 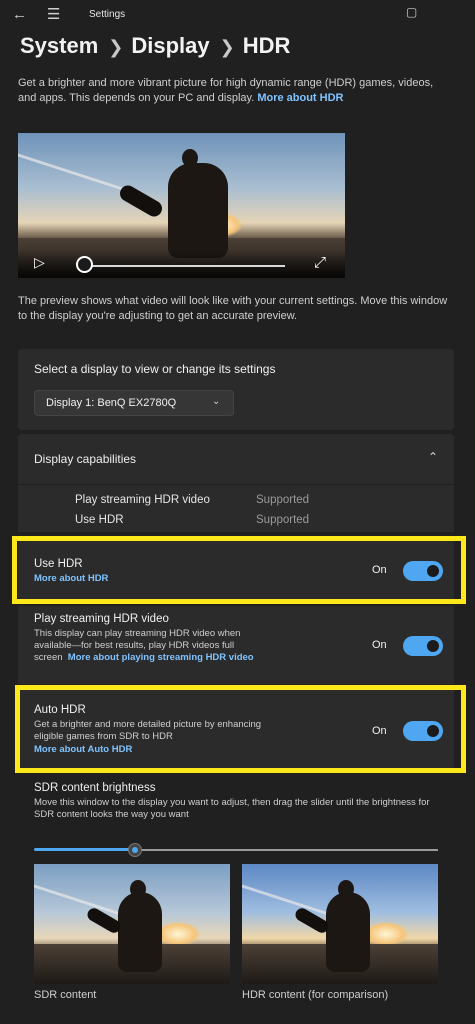 I want to click on capability-name: Play streaming HDR video, so click(x=142, y=500).